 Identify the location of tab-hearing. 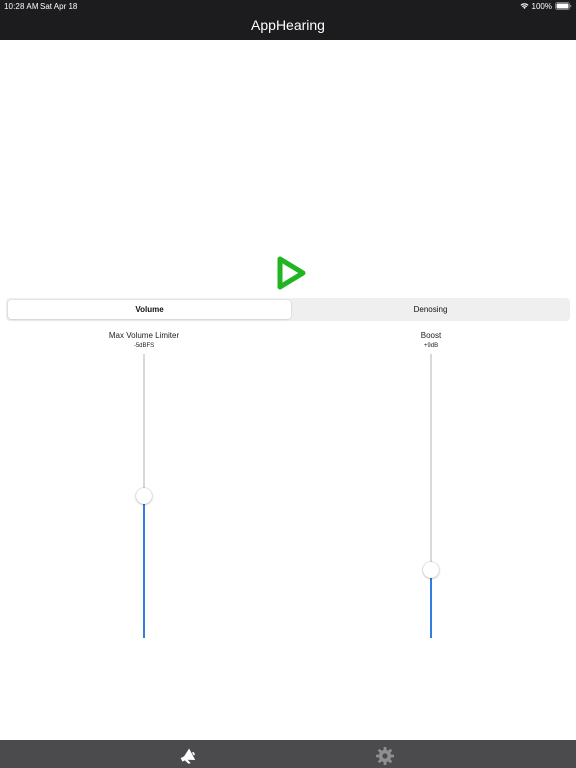
(144, 754).